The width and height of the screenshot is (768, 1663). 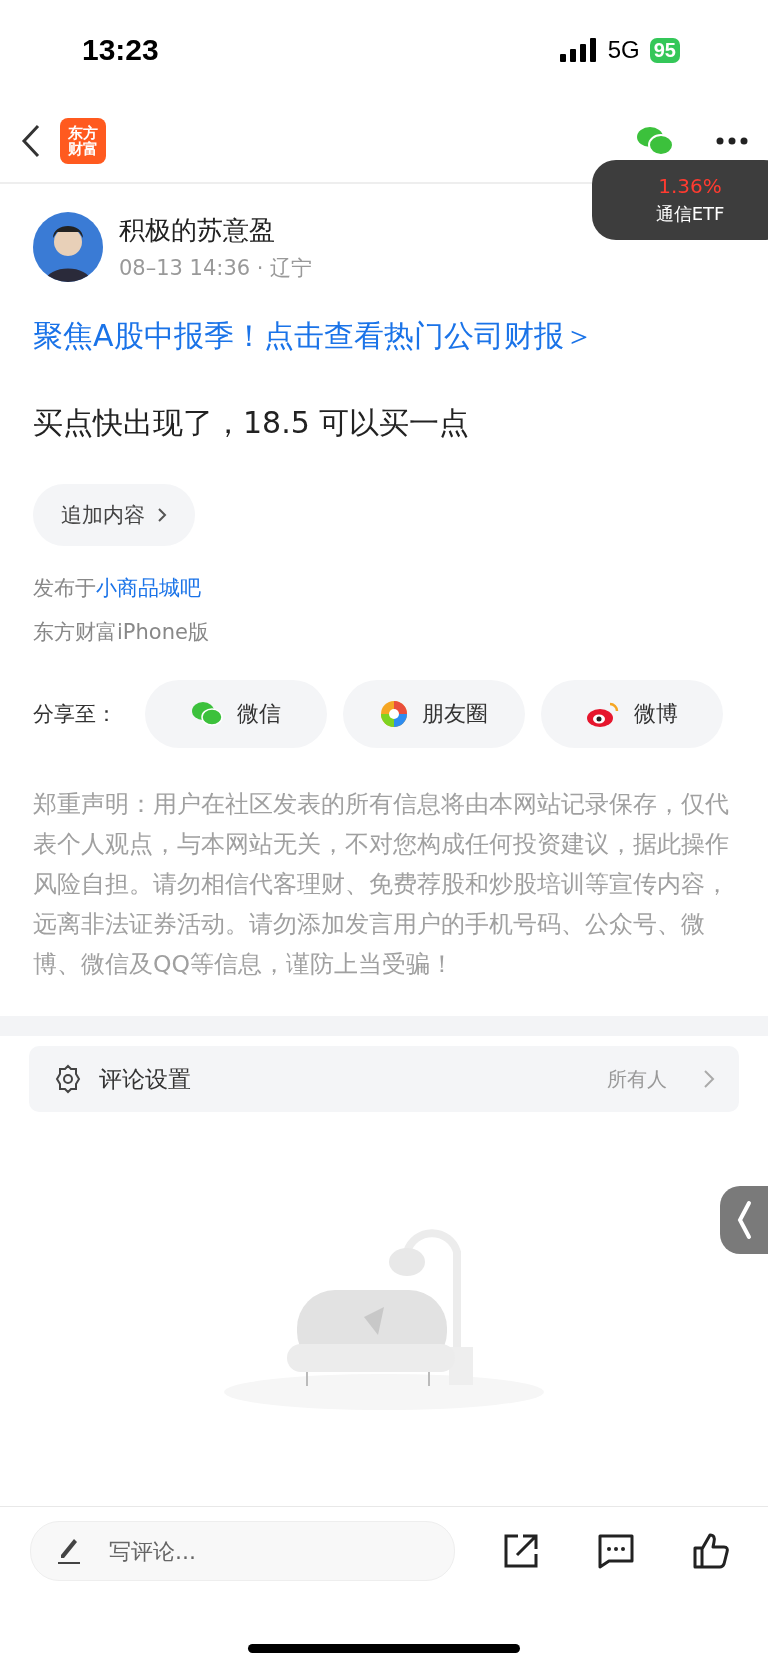 I want to click on settings-value: 所有人, so click(x=637, y=1079).